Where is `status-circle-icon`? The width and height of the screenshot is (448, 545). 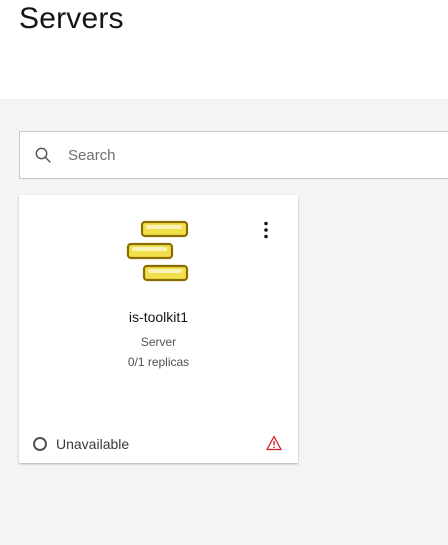 status-circle-icon is located at coordinates (40, 444).